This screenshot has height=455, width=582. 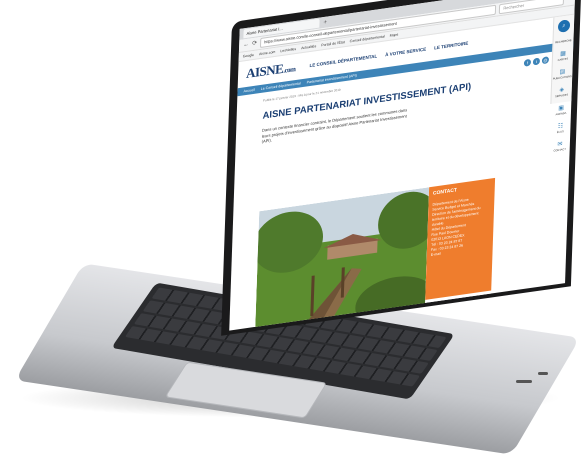 I want to click on bookmark-item: Portail de l'État, so click(x=333, y=43).